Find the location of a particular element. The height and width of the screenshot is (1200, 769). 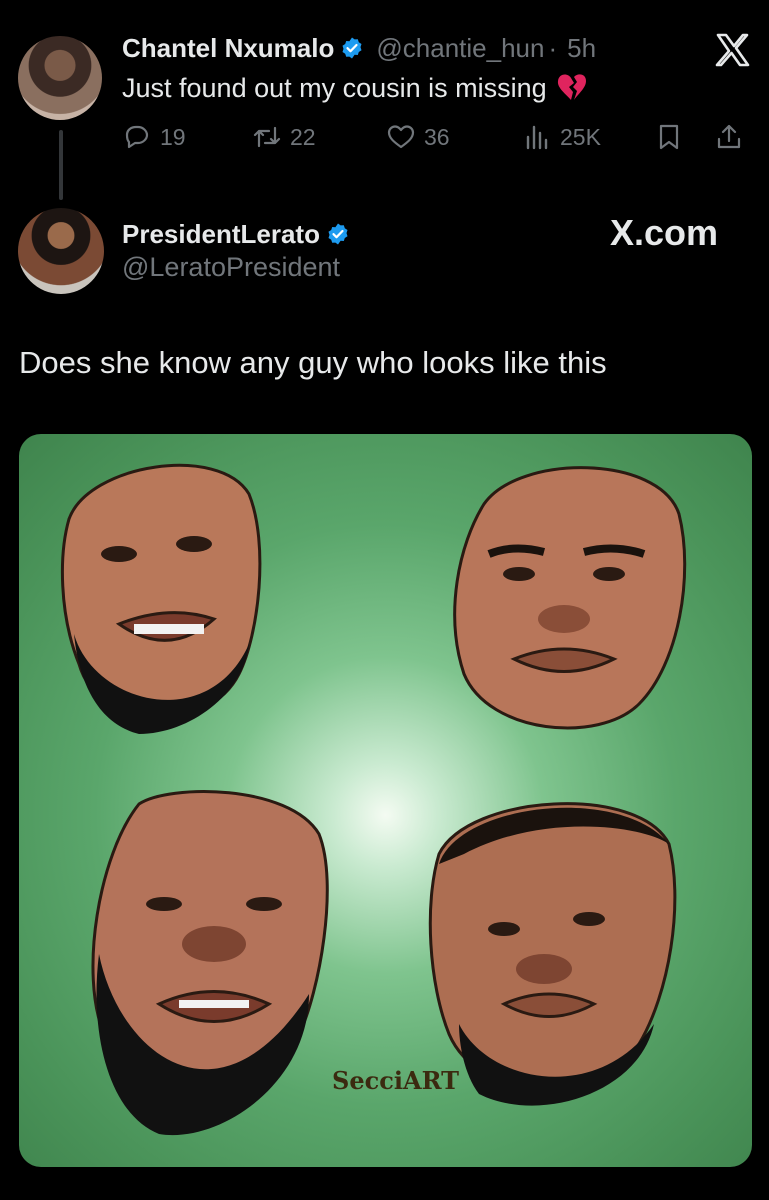

share-icon is located at coordinates (729, 136).